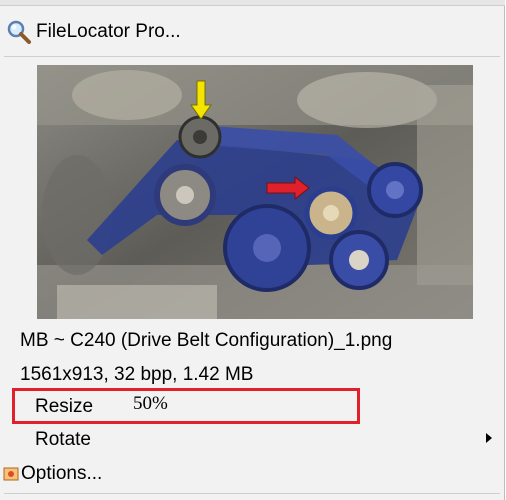  I want to click on options-icon, so click(11, 474).